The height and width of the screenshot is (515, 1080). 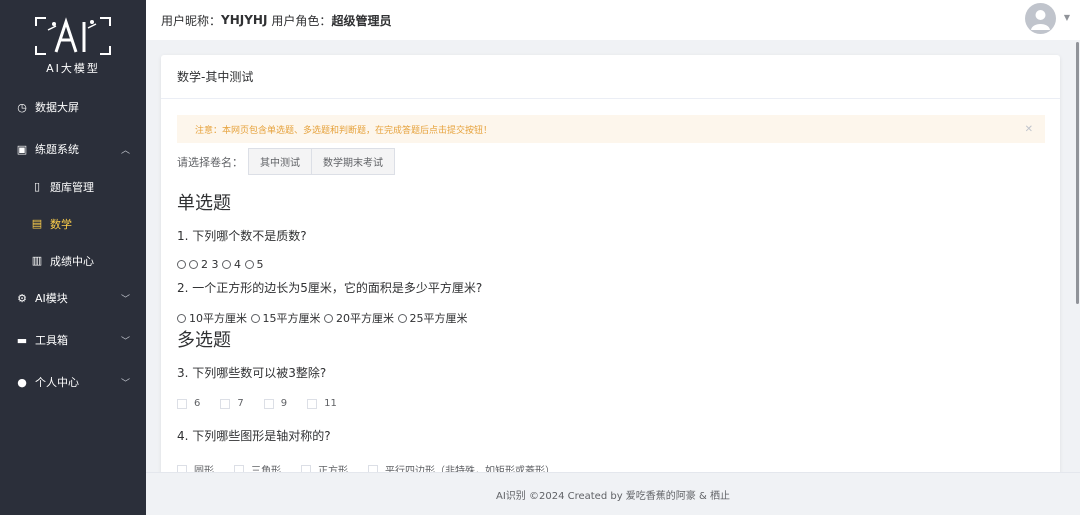 I want to click on sidebar-item-practice: ▣ 练题系统 ︿, so click(x=73, y=149).